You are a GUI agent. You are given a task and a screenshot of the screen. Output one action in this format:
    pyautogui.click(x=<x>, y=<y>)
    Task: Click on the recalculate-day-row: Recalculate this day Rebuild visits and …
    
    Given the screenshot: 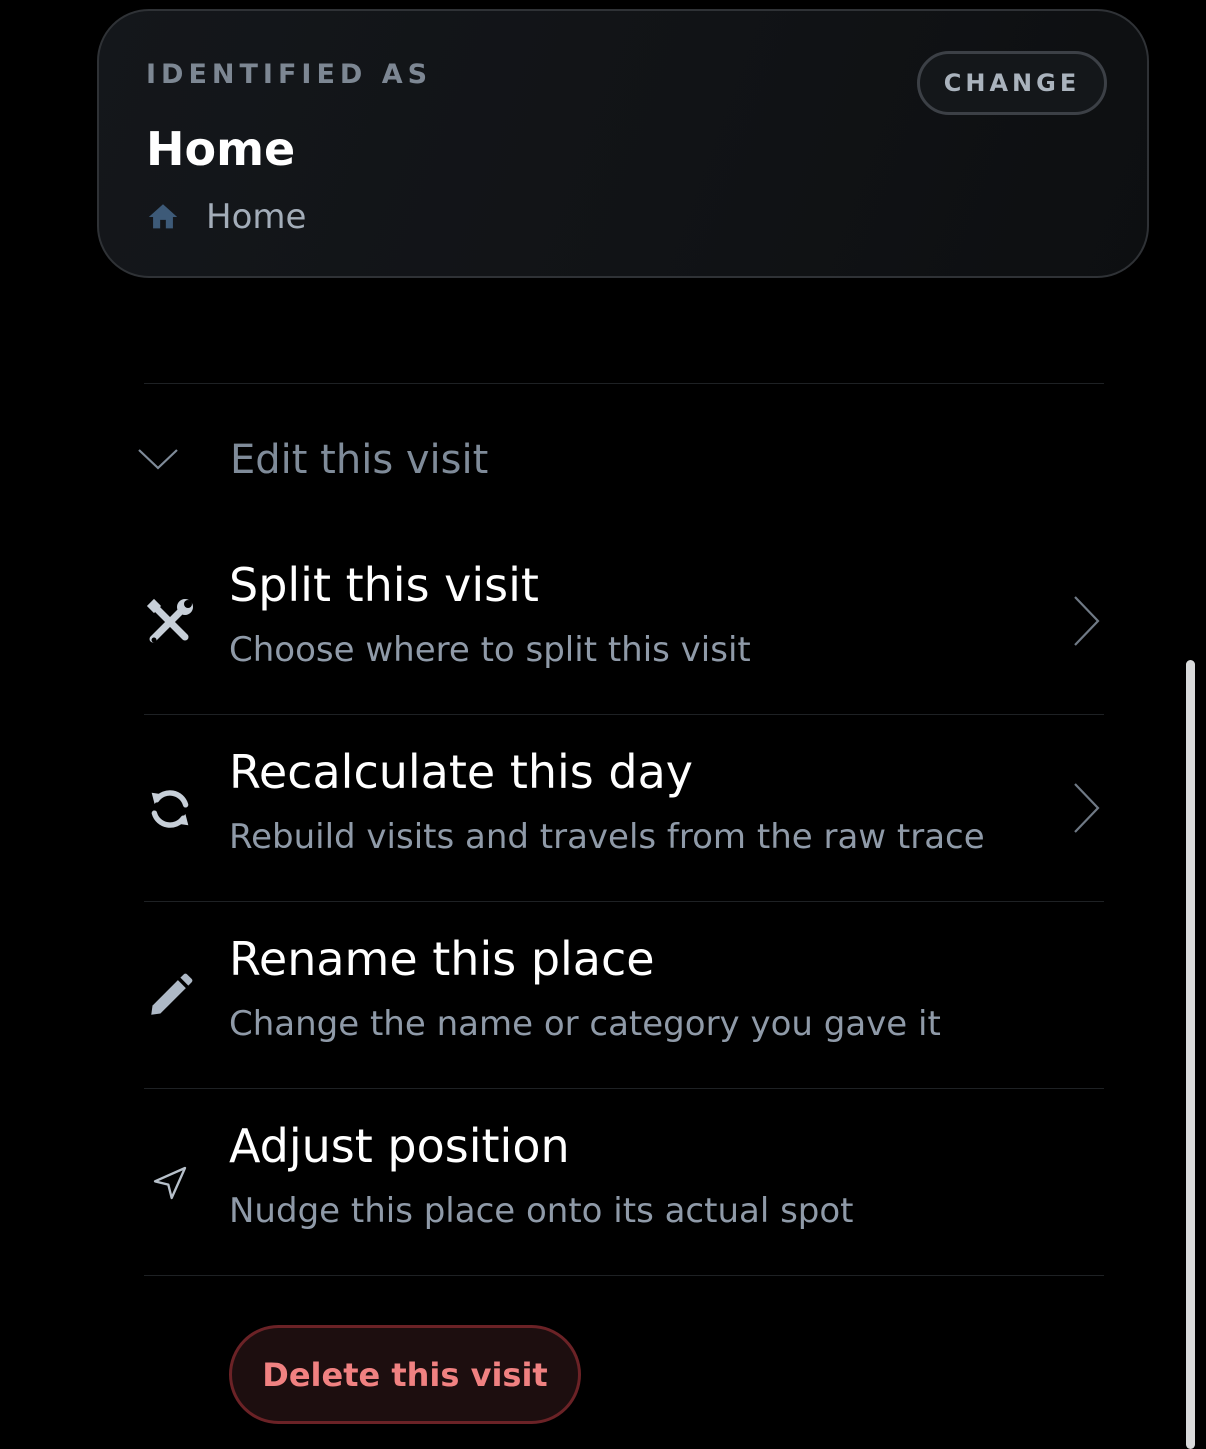 What is the action you would take?
    pyautogui.click(x=624, y=808)
    